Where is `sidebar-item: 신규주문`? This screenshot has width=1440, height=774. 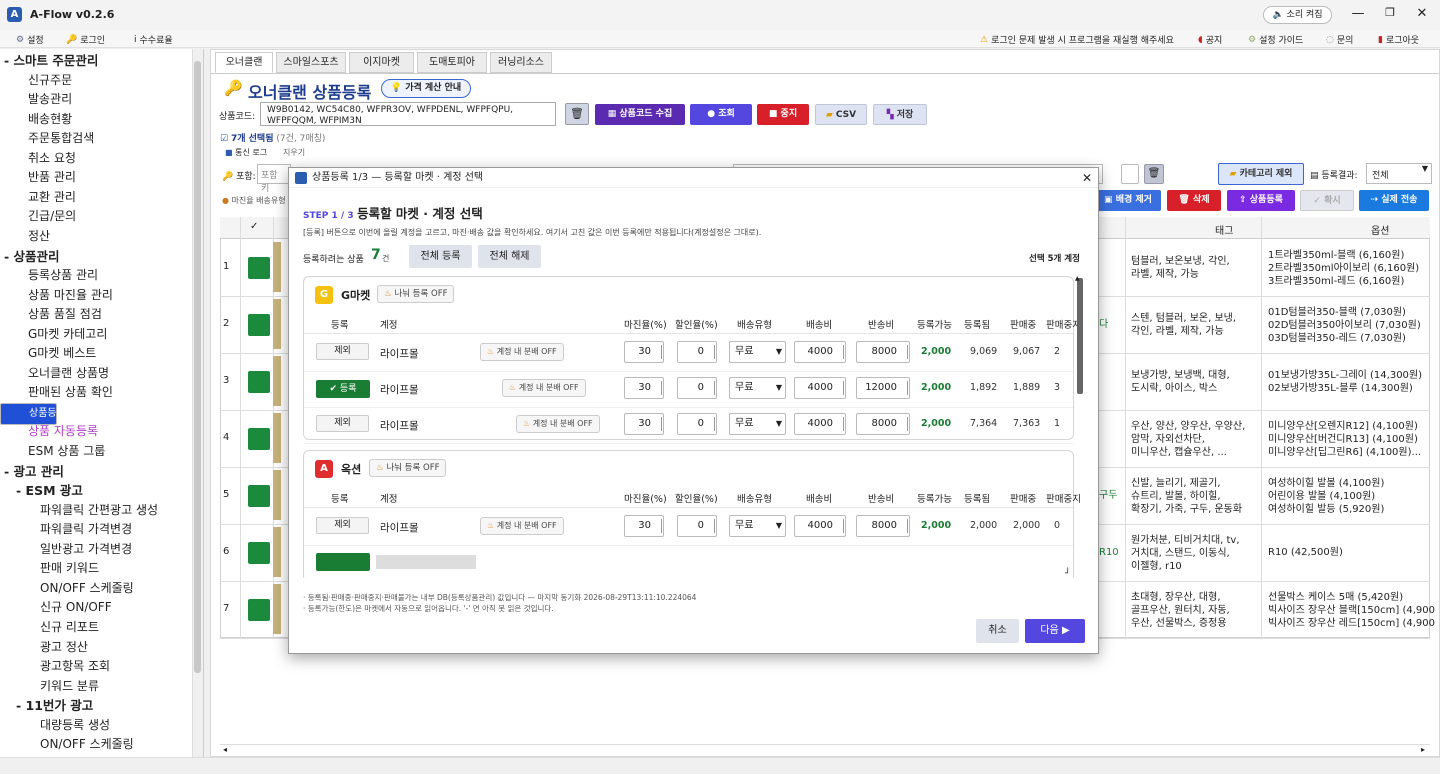
sidebar-item: 신규주문 is located at coordinates (95, 80).